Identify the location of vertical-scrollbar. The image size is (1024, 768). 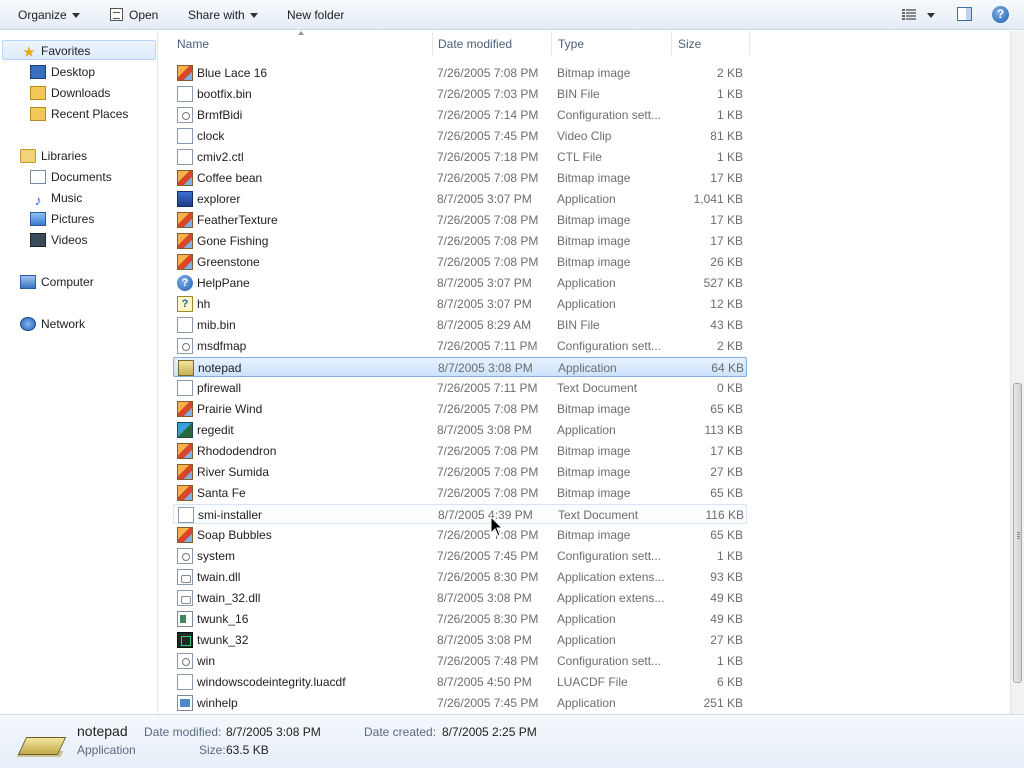
(1017, 372).